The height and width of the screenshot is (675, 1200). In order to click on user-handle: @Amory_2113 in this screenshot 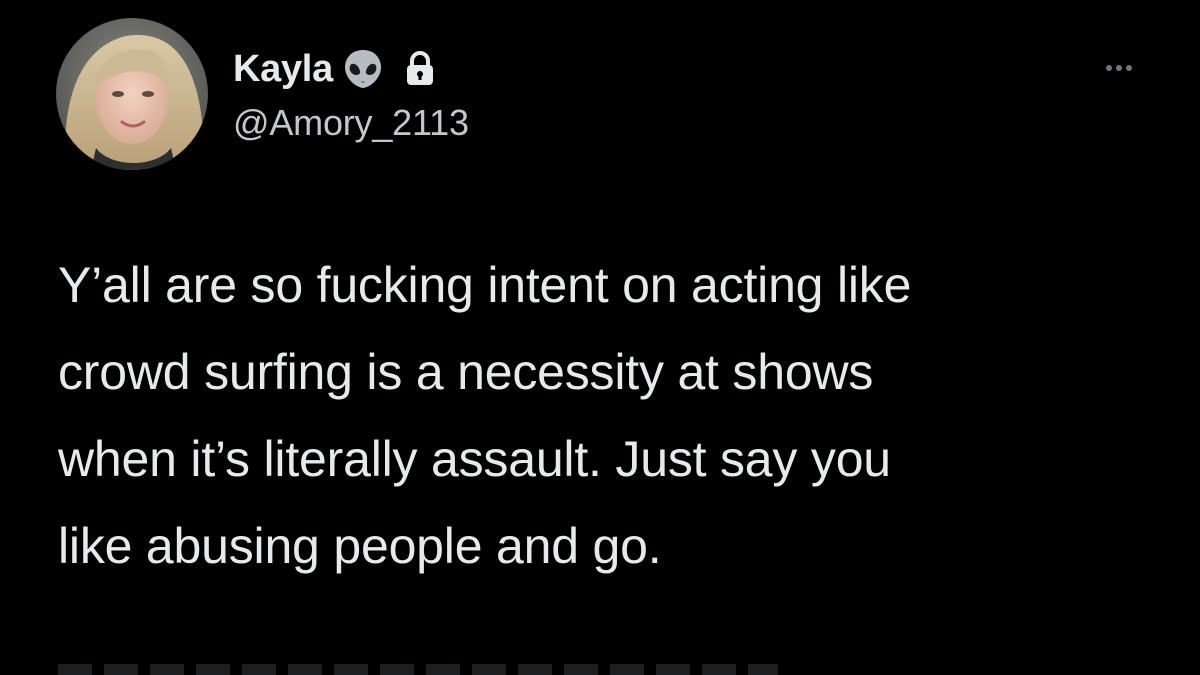, I will do `click(351, 123)`.